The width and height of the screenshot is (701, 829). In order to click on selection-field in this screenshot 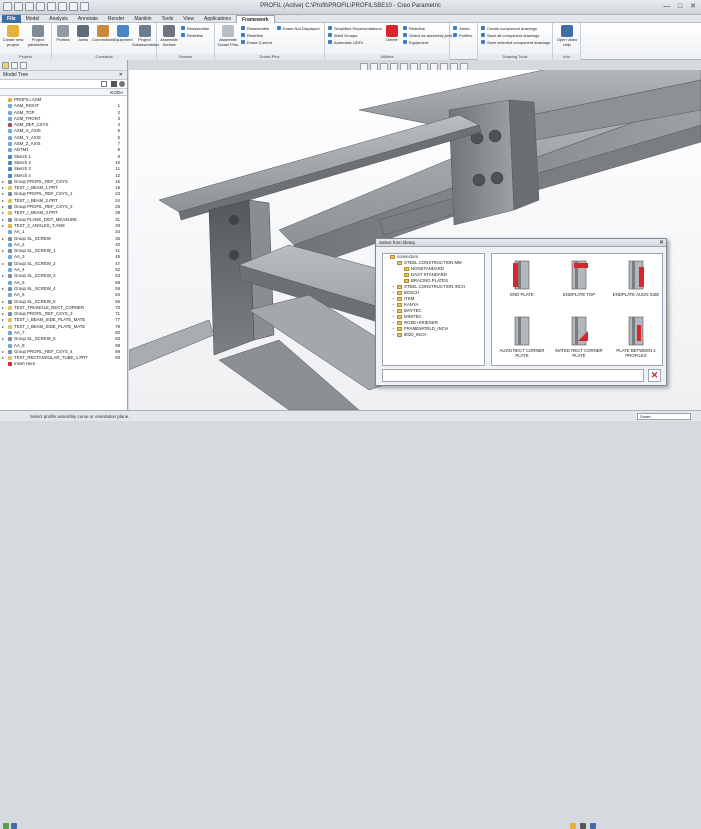, I will do `click(513, 375)`.